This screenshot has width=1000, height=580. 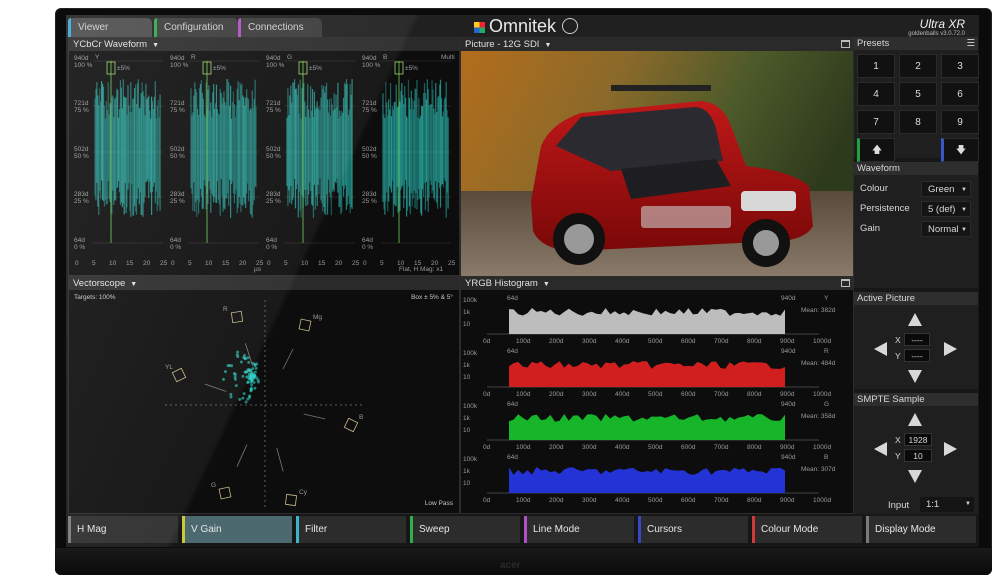 What do you see at coordinates (280, 27) in the screenshot?
I see `tab-connections: Connections` at bounding box center [280, 27].